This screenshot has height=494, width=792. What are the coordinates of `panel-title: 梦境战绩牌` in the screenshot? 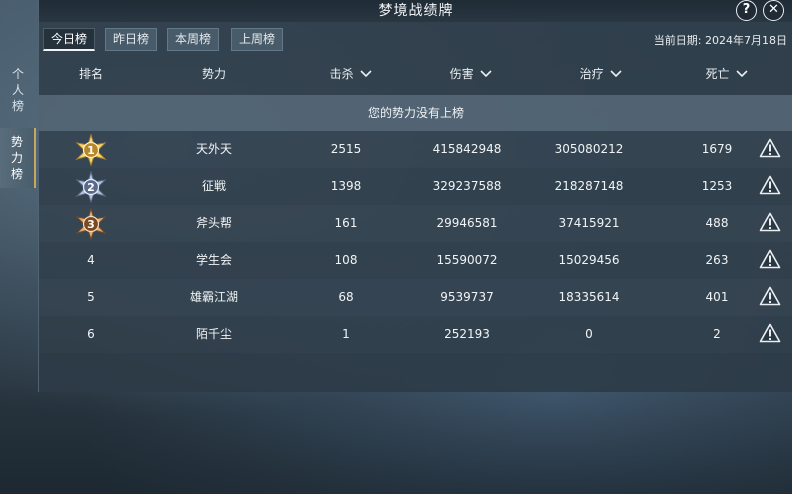 It's located at (416, 11).